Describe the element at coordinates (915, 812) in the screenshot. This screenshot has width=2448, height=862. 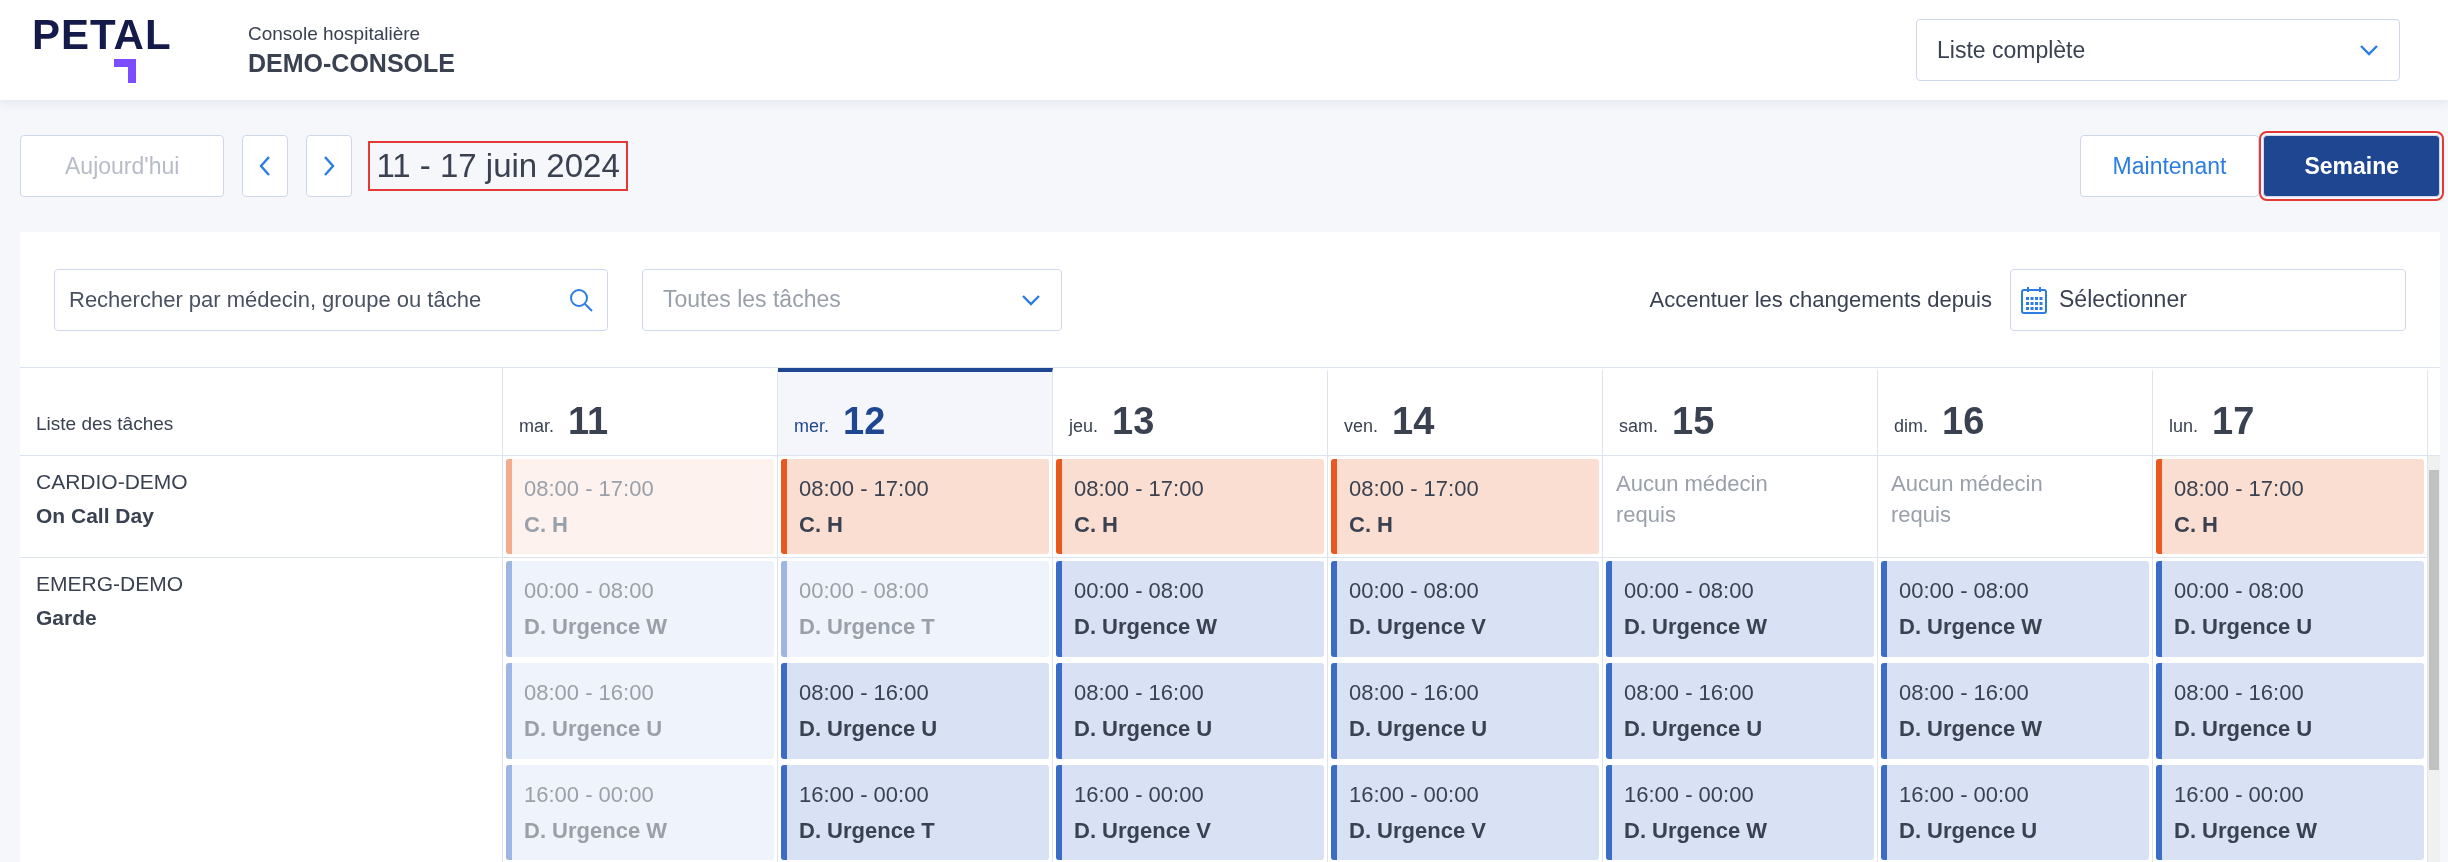
I see `shift-card: 16:00 - 00:00 D. Urgence T` at that location.